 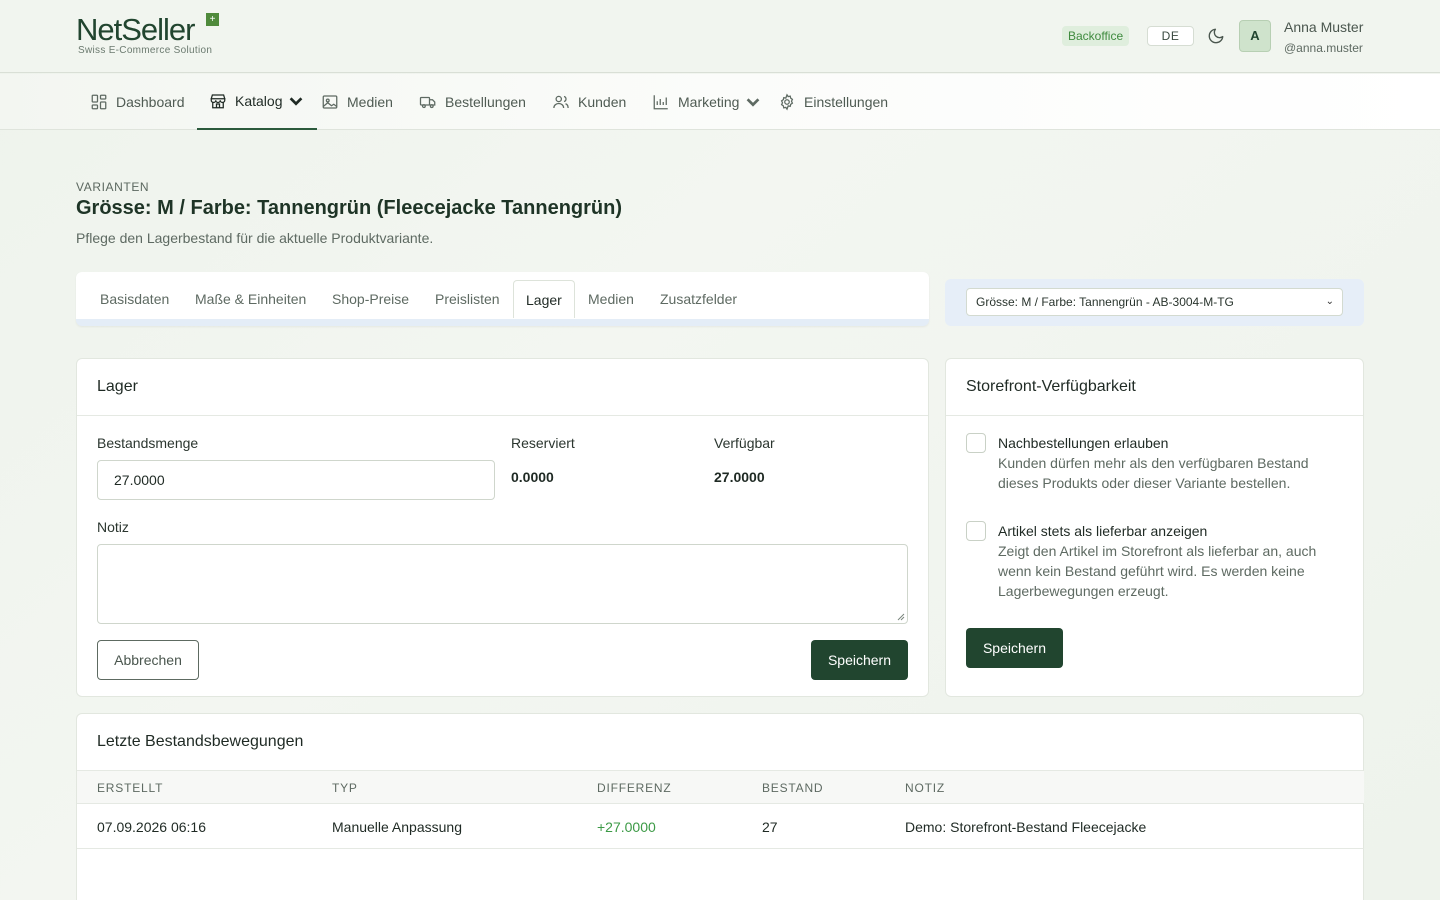 What do you see at coordinates (370, 299) in the screenshot?
I see `tab-shop-preise: Shop-Preise` at bounding box center [370, 299].